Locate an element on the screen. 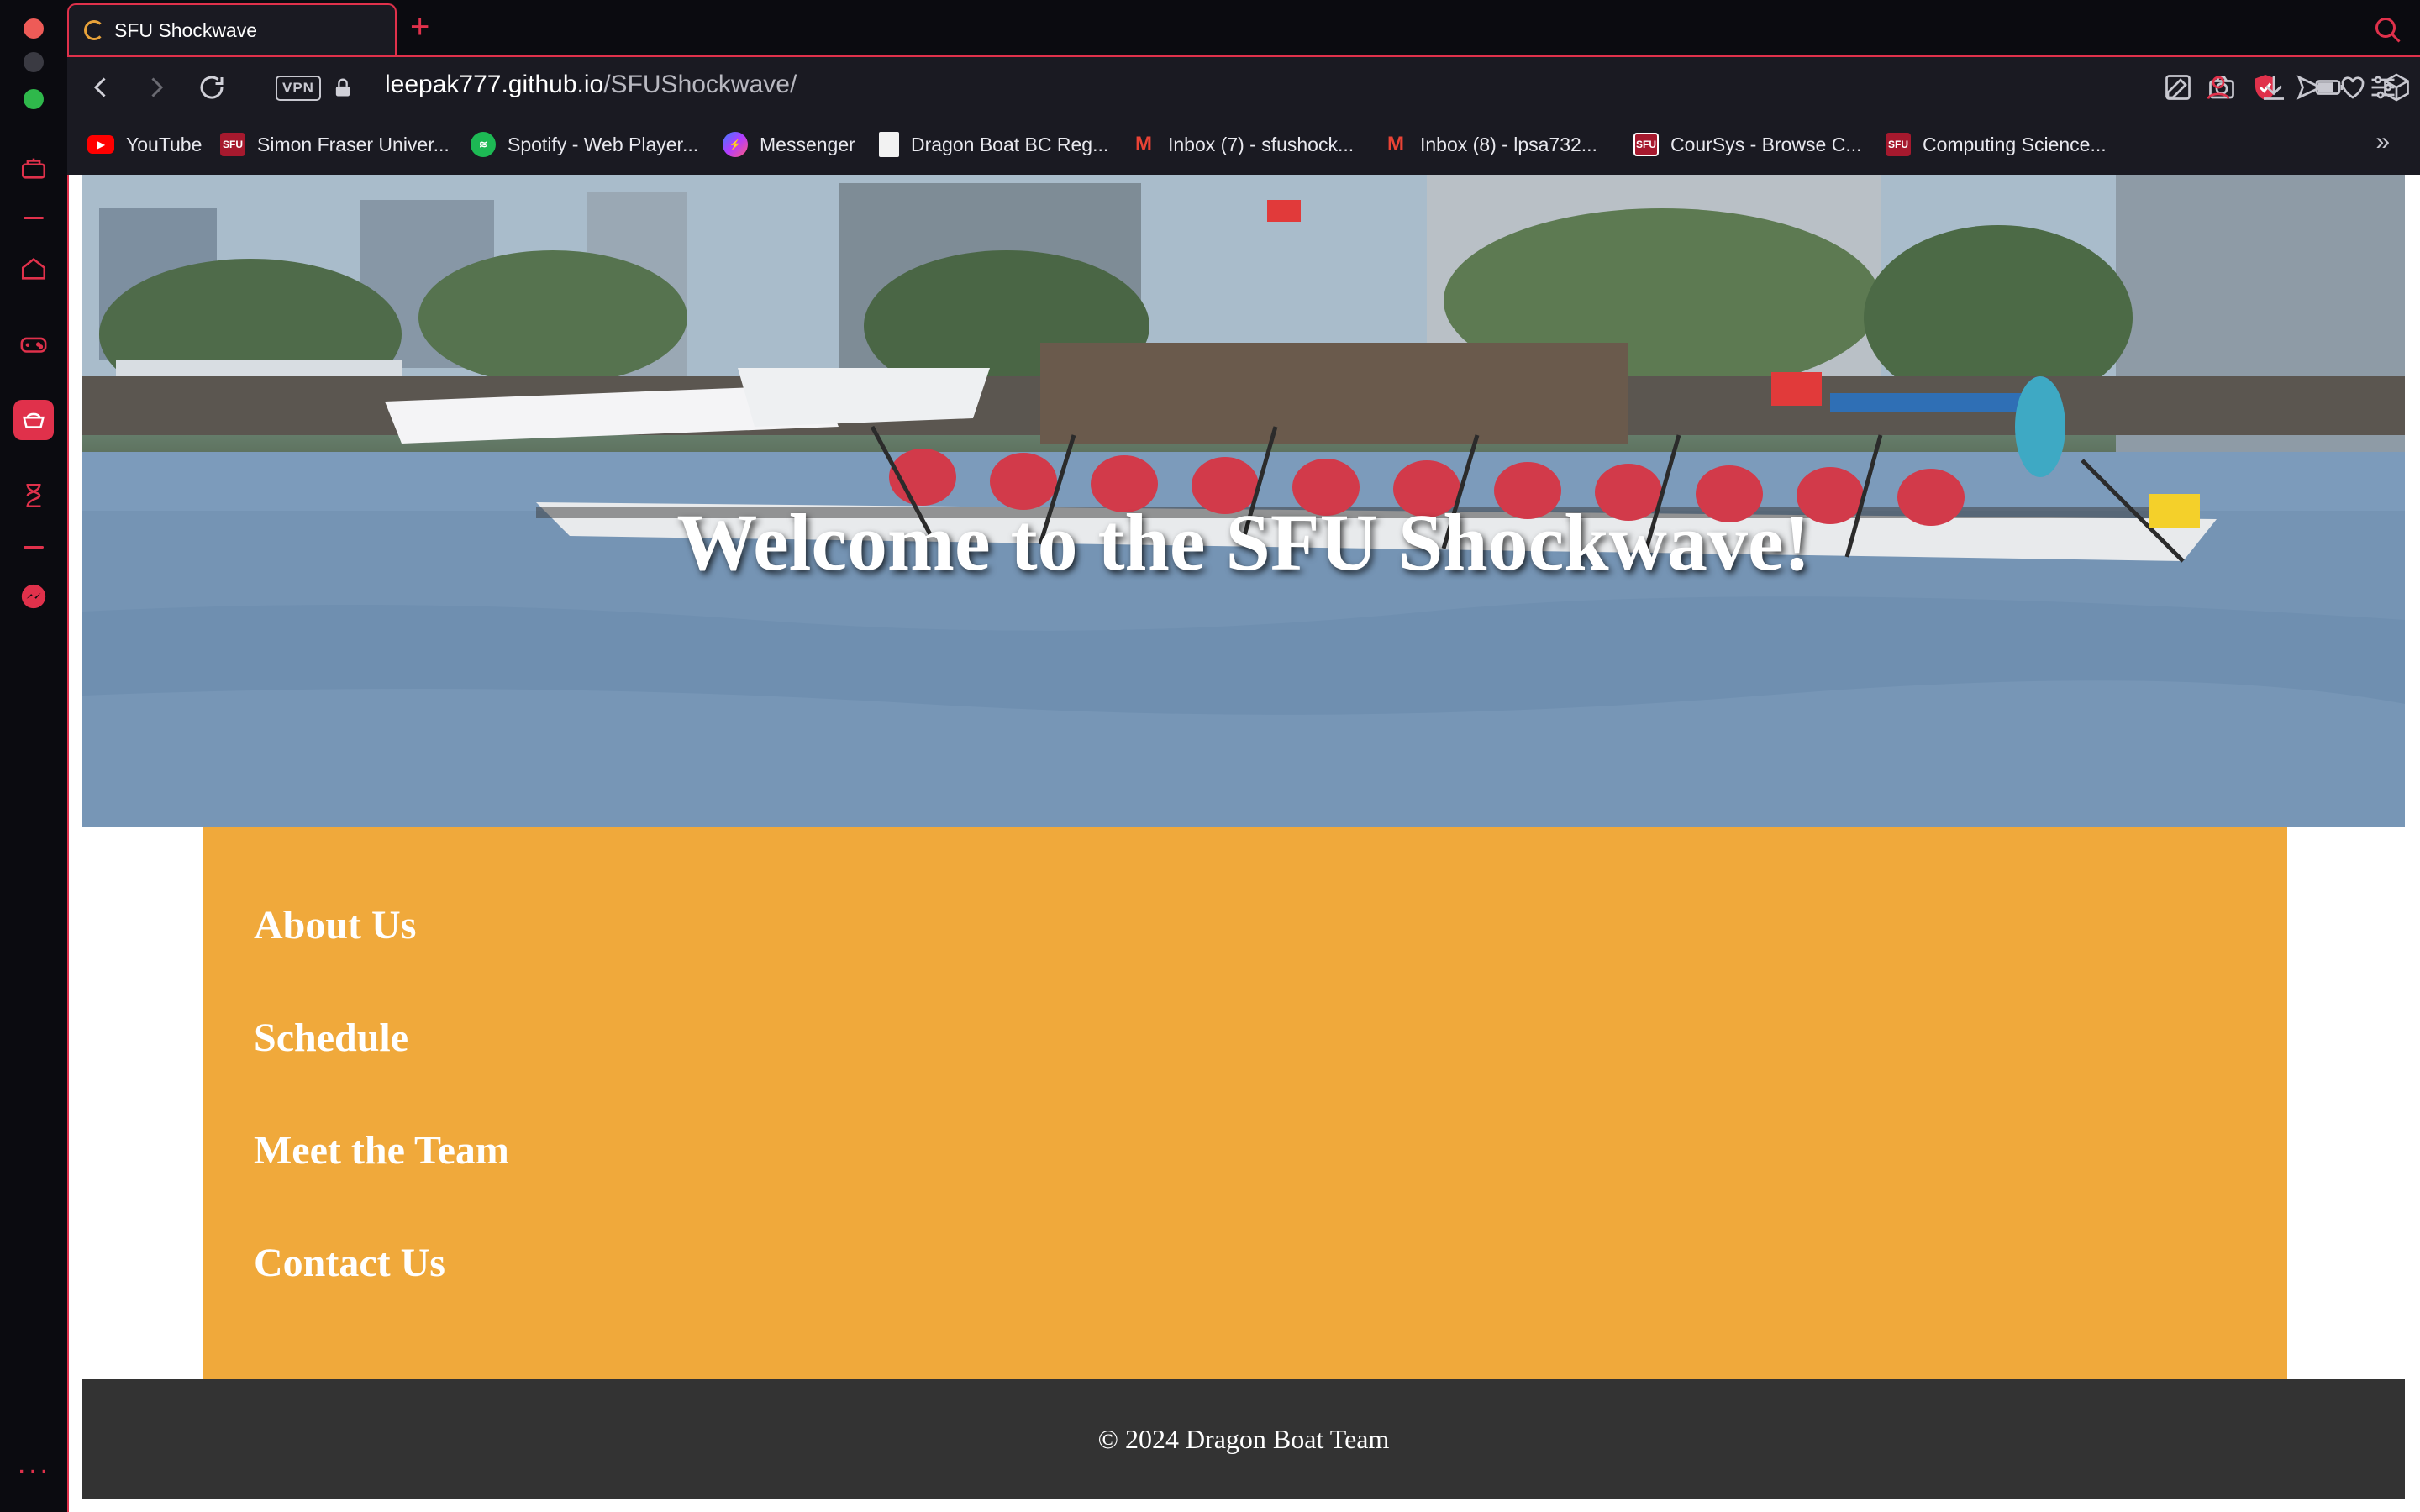 The height and width of the screenshot is (1512, 2420). edit-icon is located at coordinates (2178, 87).